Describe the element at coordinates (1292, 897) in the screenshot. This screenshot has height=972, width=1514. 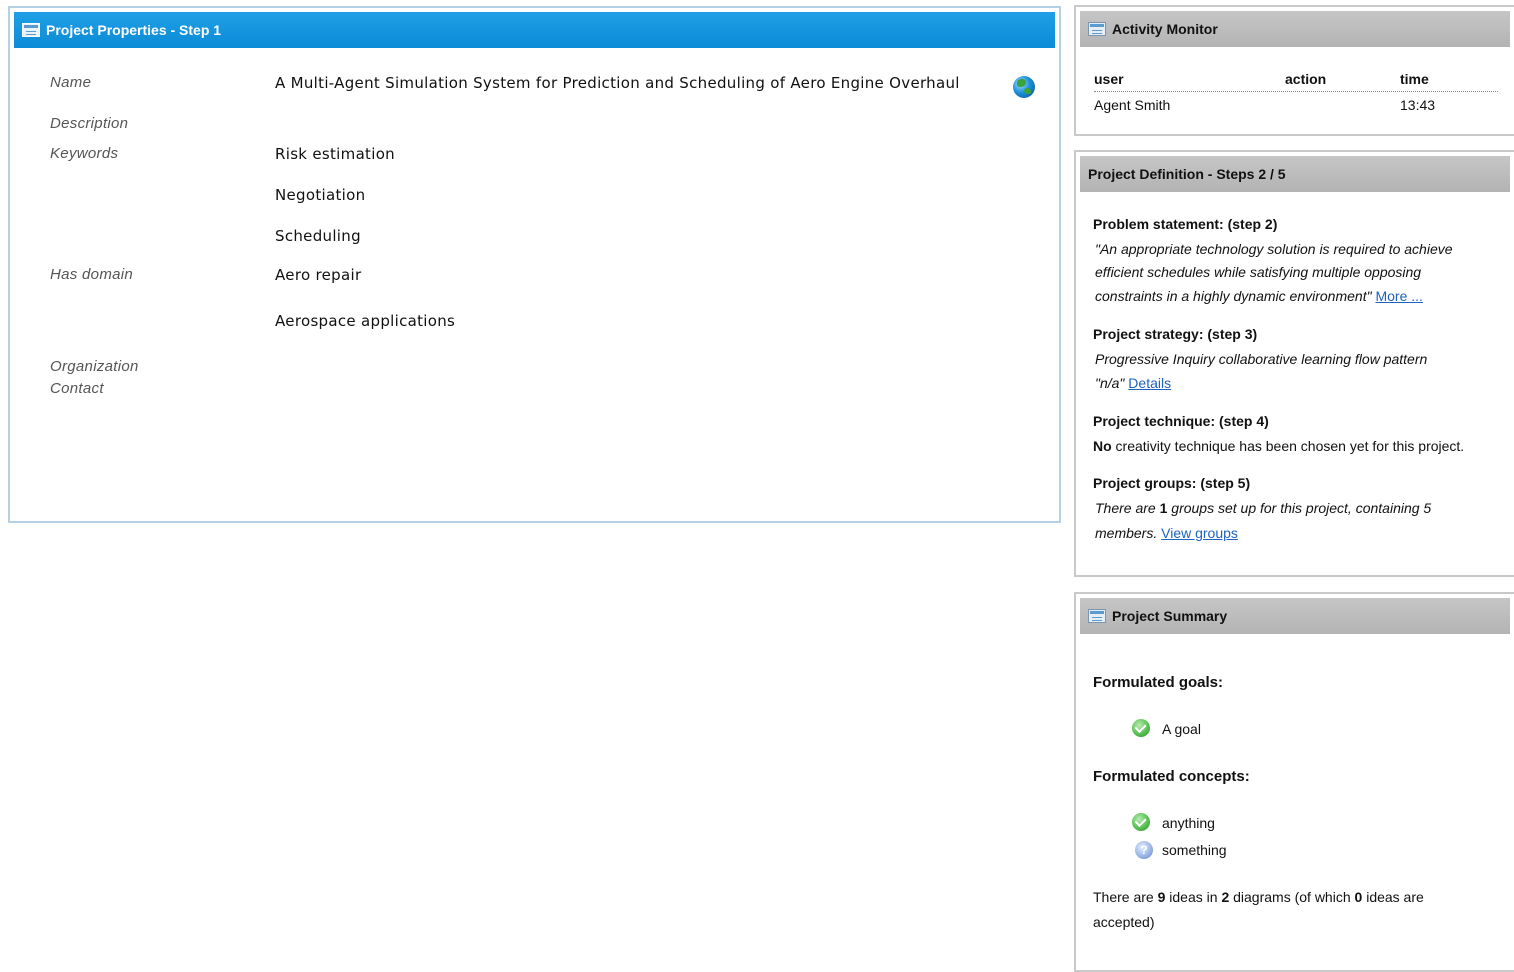
I see `ideas-text: diagrams (of which` at that location.